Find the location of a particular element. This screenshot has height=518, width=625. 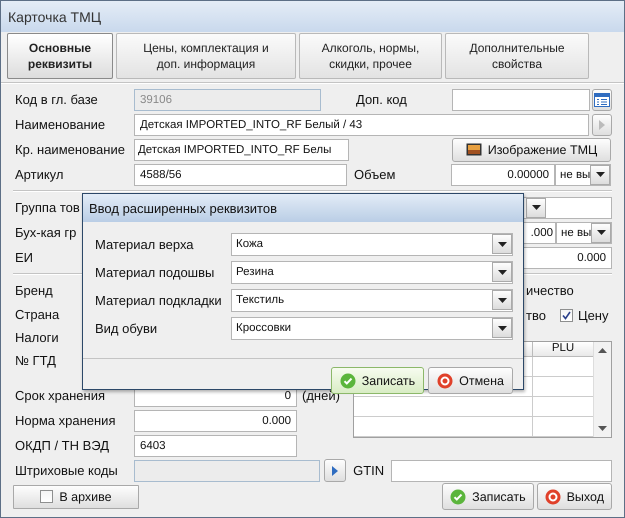

field-label: Материал подкладки is located at coordinates (159, 300).